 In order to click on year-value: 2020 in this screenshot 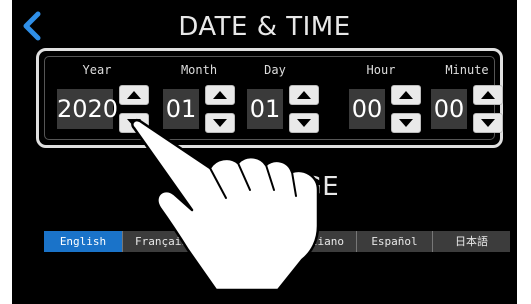, I will do `click(87, 109)`.